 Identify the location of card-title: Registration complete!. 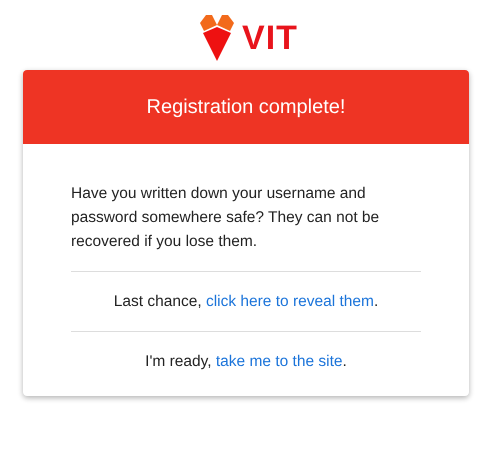
(246, 107).